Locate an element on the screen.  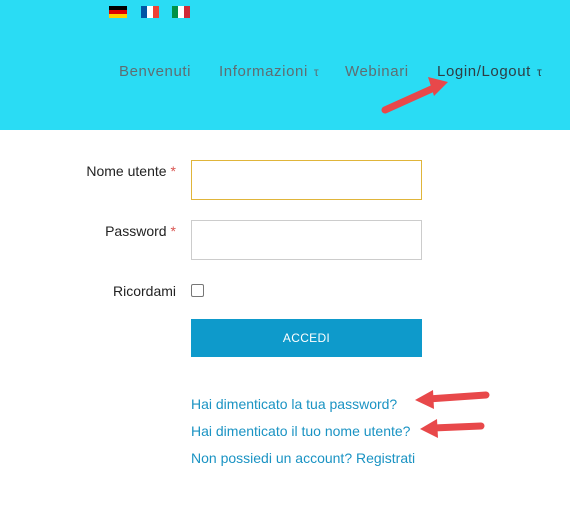
nav-item-webinari: Webinari is located at coordinates (377, 71).